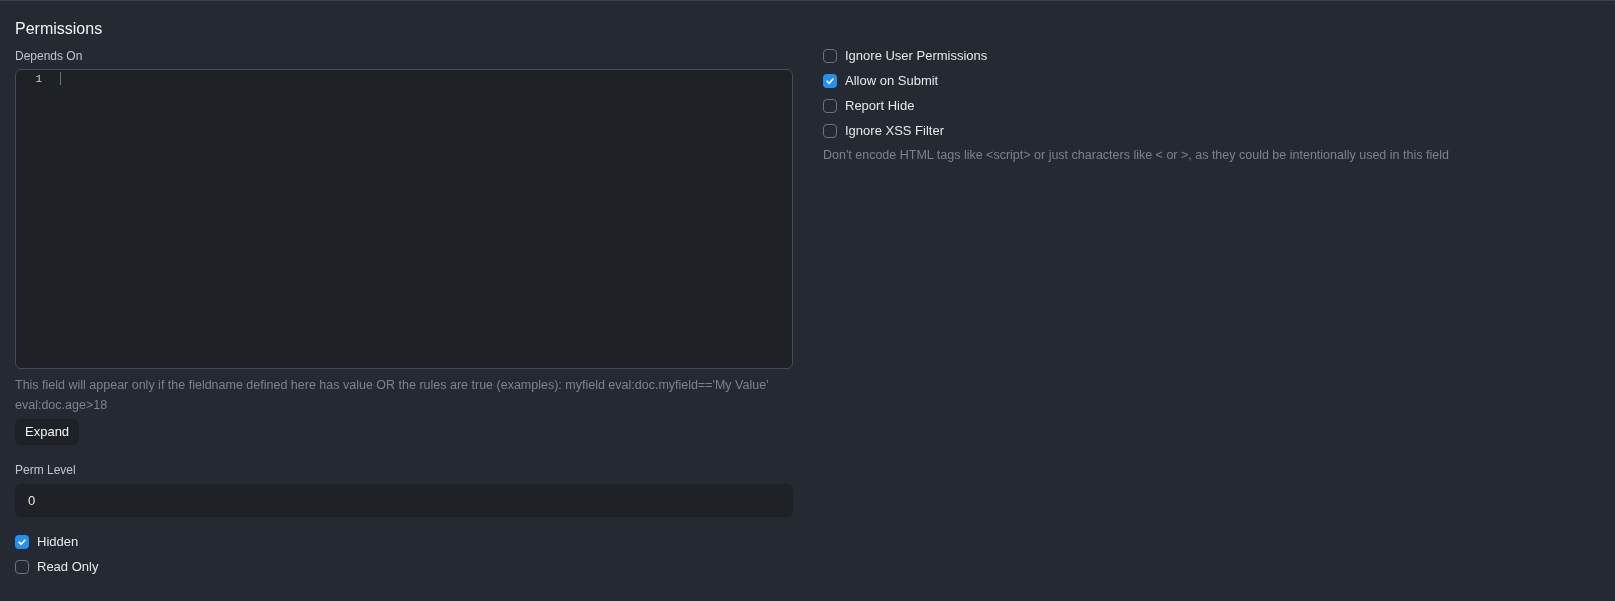  What do you see at coordinates (1136, 155) in the screenshot?
I see `help-text: Don't encode HTML tags like <script> or just characters like < or >, as they could be intentionally used in this field` at bounding box center [1136, 155].